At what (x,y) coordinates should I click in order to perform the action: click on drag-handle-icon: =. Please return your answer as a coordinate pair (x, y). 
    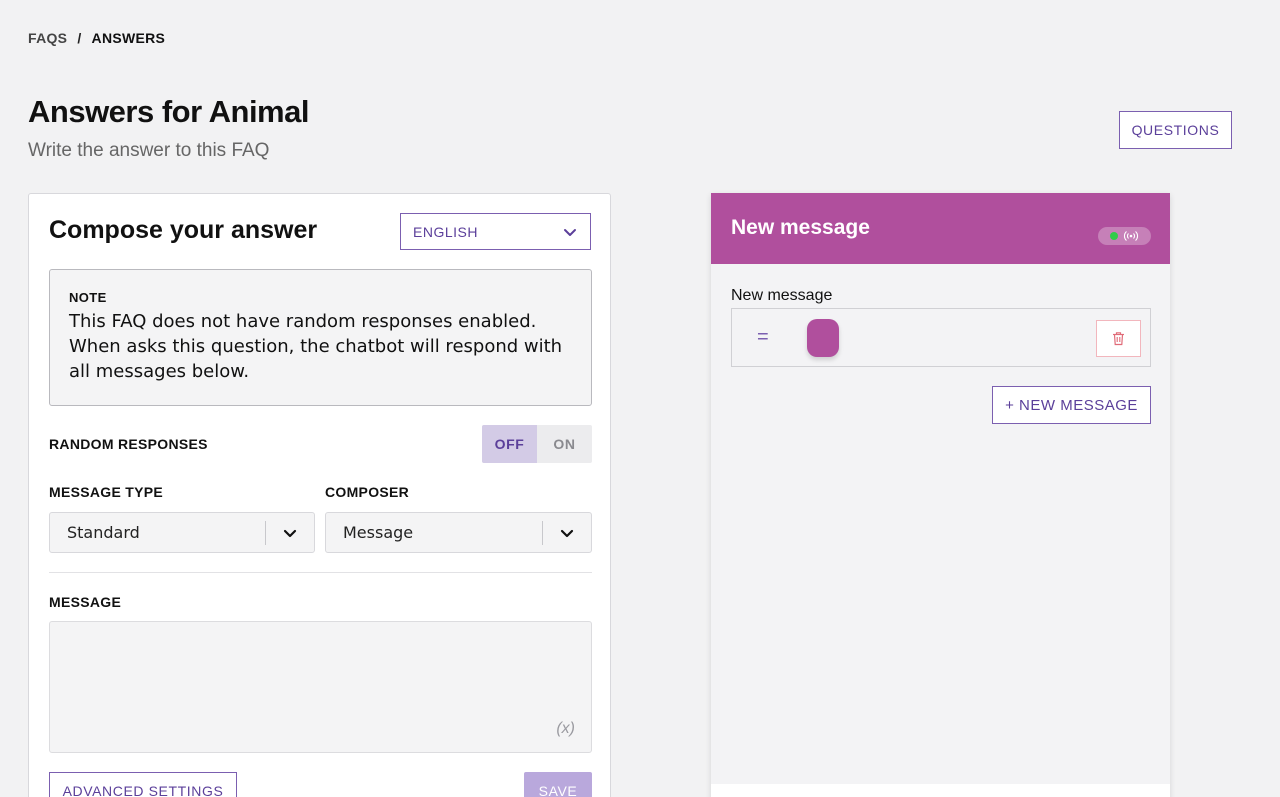
    Looking at the image, I should click on (763, 337).